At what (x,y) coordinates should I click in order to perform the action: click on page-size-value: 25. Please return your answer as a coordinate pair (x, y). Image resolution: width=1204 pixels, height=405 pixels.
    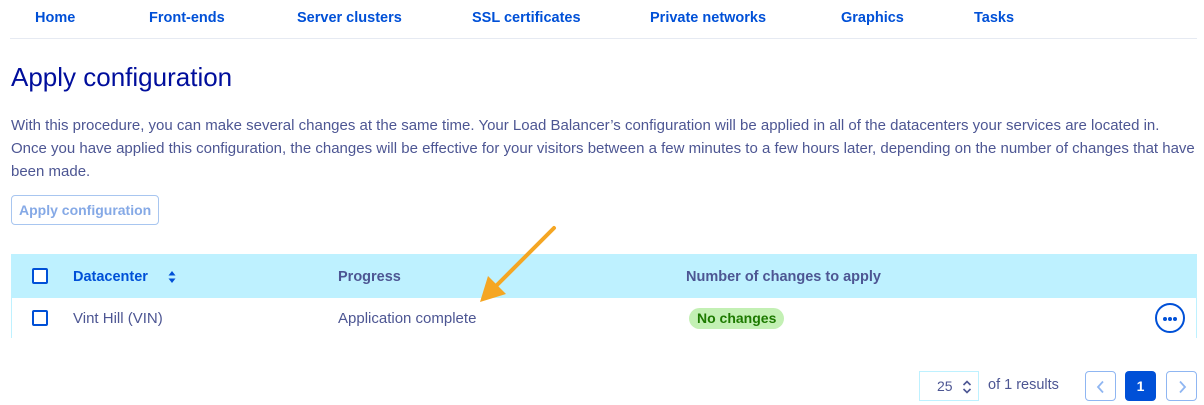
    Looking at the image, I should click on (945, 386).